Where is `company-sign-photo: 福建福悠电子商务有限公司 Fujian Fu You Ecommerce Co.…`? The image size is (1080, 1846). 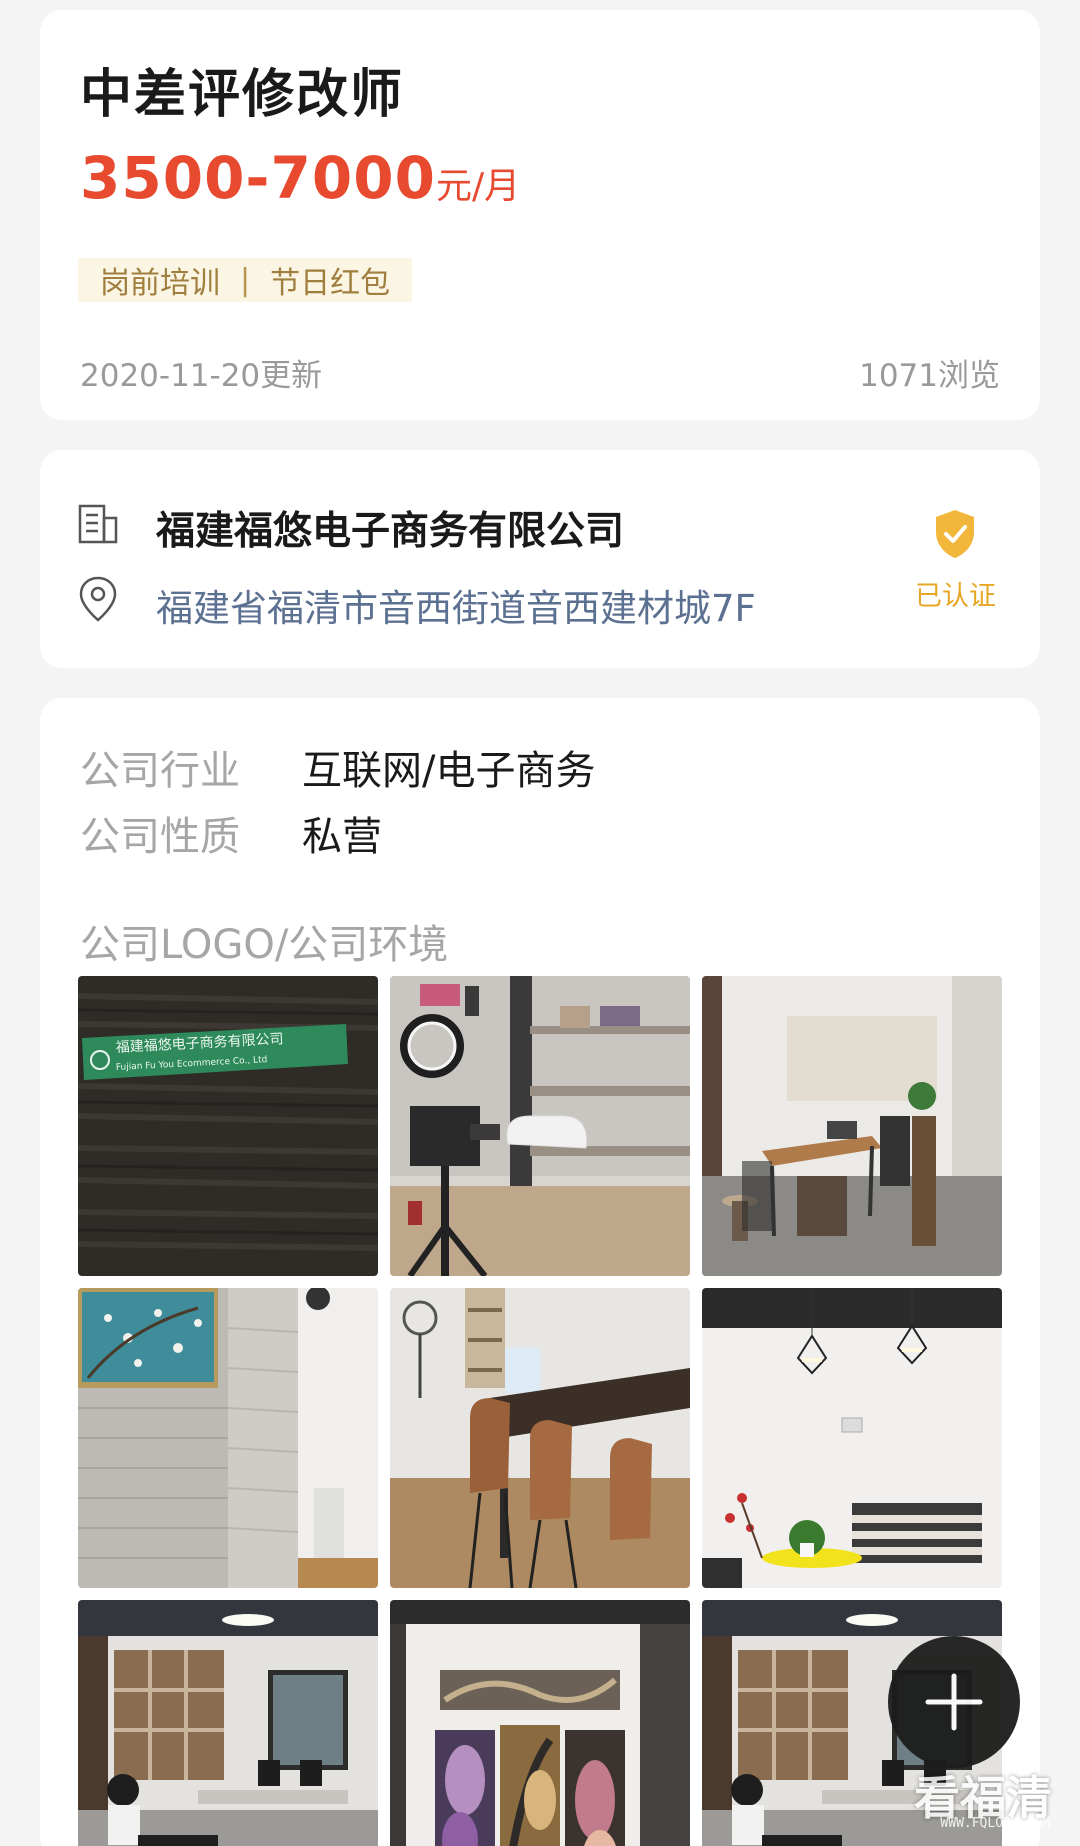 company-sign-photo: 福建福悠电子商务有限公司 Fujian Fu You Ecommerce Co.… is located at coordinates (228, 1126).